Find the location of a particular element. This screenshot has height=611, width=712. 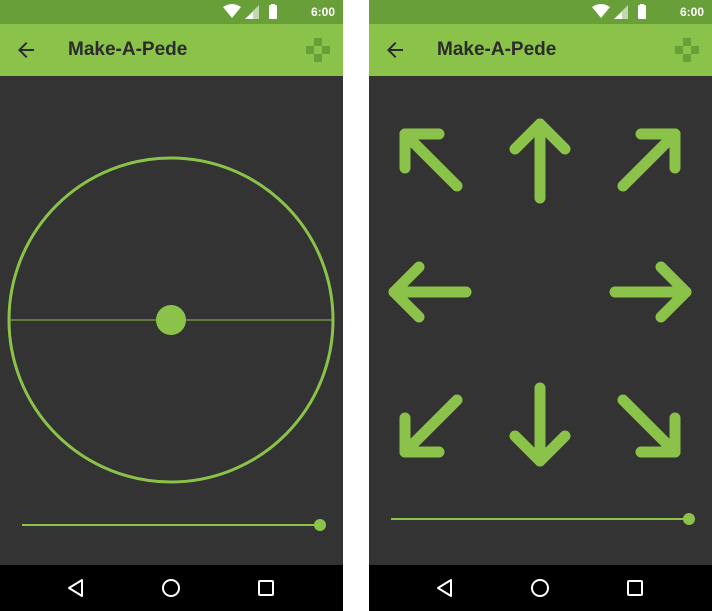

dpad-up-left-arrow-icon is located at coordinates (431, 160).